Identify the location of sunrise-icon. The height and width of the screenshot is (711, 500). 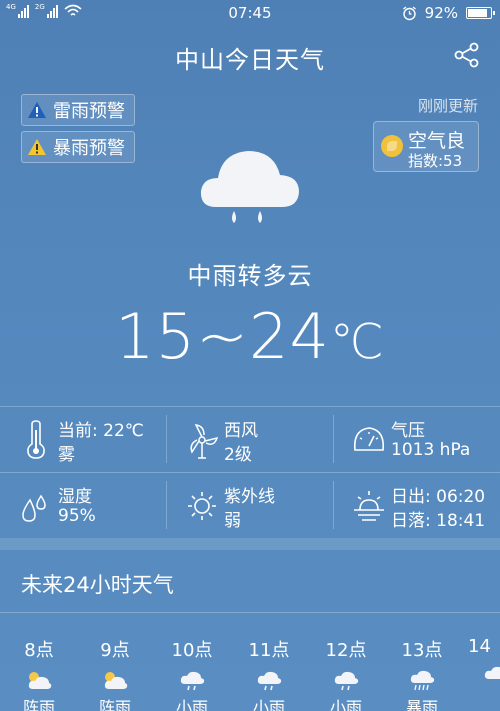
(369, 506).